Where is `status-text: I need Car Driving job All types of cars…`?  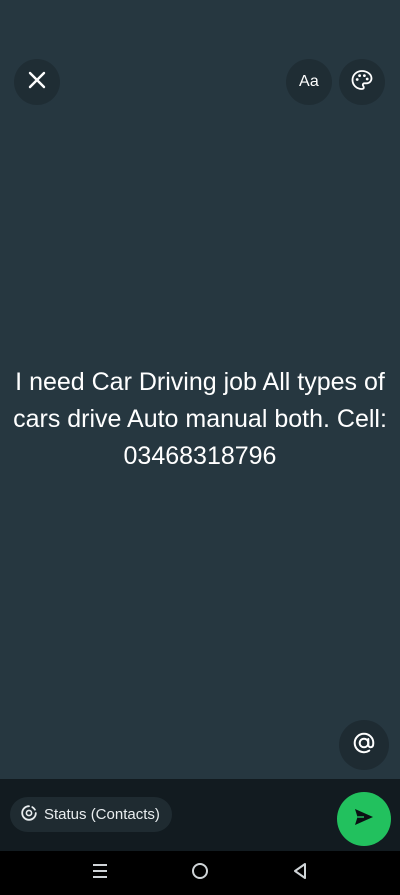 status-text: I need Car Driving job All types of cars… is located at coordinates (200, 419).